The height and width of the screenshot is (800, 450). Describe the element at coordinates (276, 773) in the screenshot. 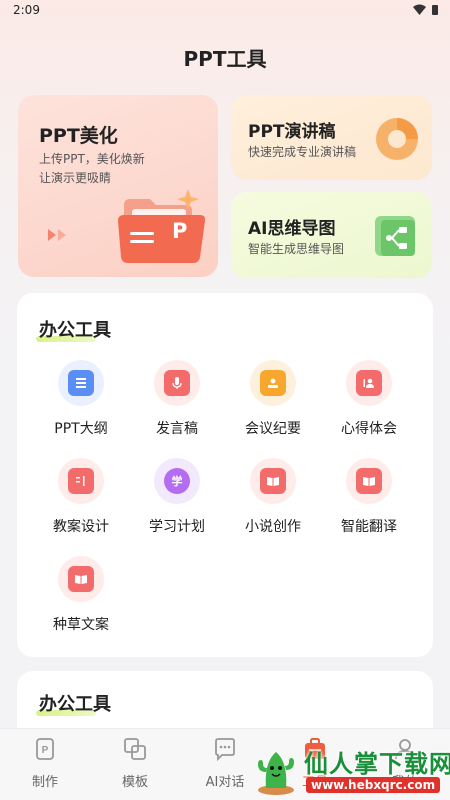

I see `cactus-mascot-icon` at that location.